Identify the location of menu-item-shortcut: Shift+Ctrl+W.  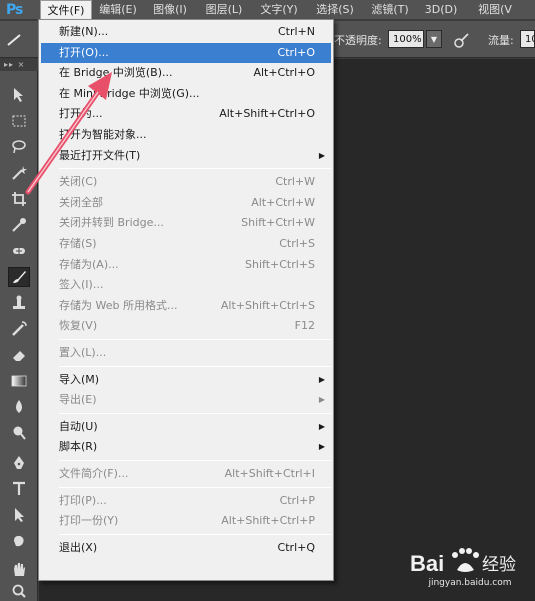
(278, 223).